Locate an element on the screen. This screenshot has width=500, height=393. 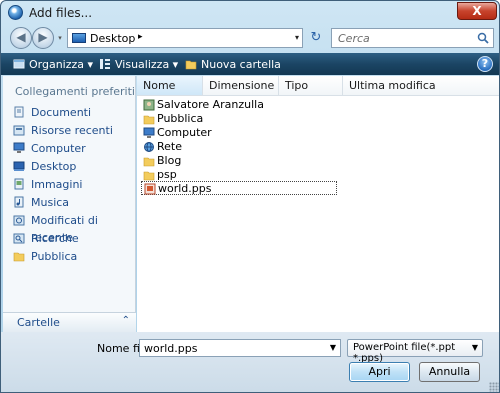
sidebar-item-pictures: Immagini is located at coordinates (71, 184).